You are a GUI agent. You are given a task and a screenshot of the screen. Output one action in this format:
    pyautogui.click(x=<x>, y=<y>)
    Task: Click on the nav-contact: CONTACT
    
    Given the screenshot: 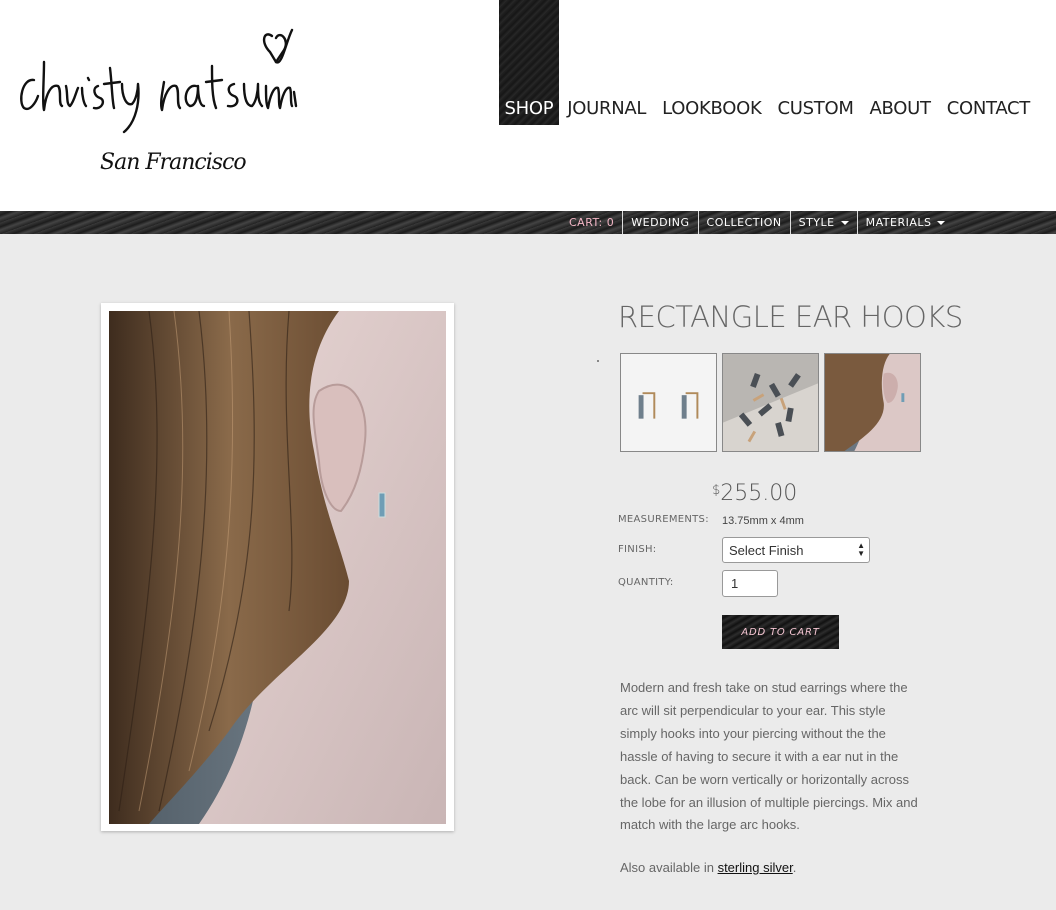 What is the action you would take?
    pyautogui.click(x=988, y=111)
    